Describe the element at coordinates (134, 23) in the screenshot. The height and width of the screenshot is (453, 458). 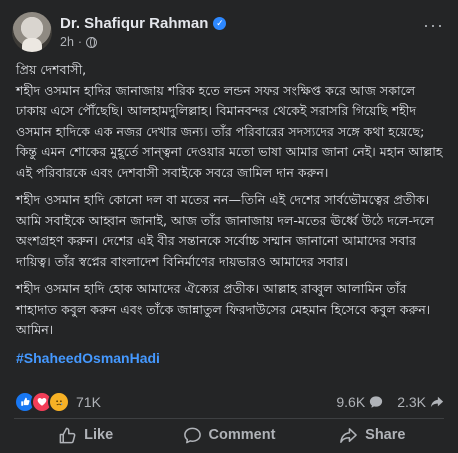
I see `author-name: Dr. Shafiqur Rahman` at that location.